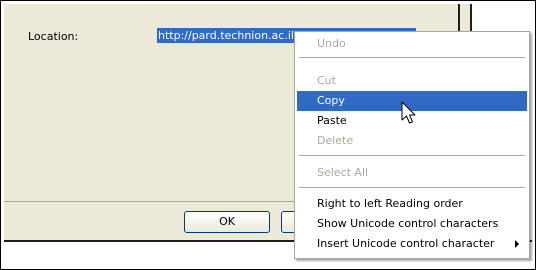 Image resolution: width=536 pixels, height=270 pixels. I want to click on menu-item-delete: Delete, so click(412, 141).